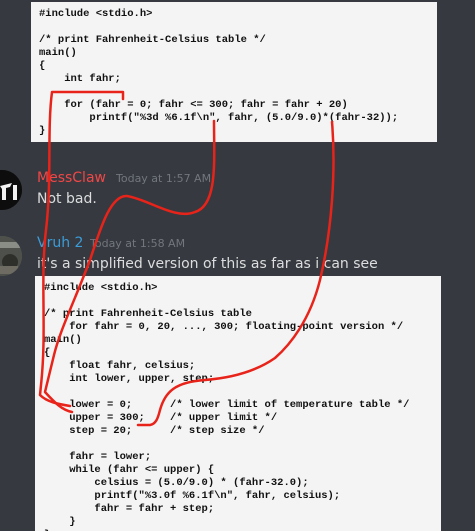 Image resolution: width=475 pixels, height=531 pixels. I want to click on username-messclaw: MessClaw, so click(71, 178).